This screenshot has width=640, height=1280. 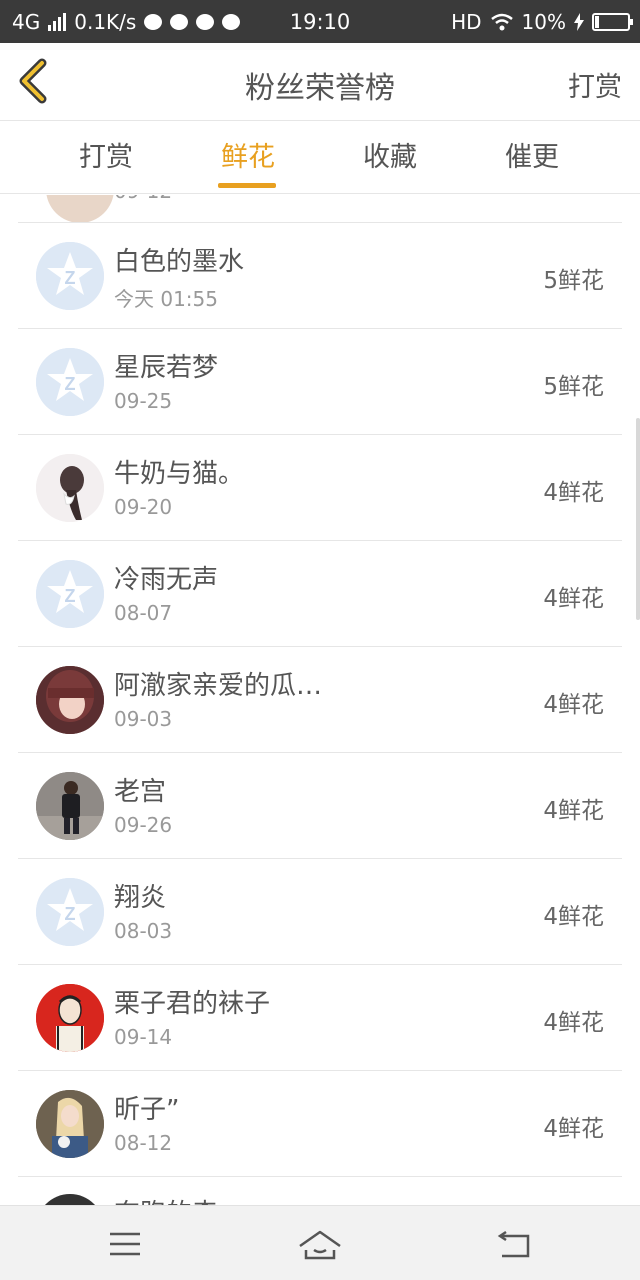 I want to click on item-date: 09-26, so click(x=143, y=825).